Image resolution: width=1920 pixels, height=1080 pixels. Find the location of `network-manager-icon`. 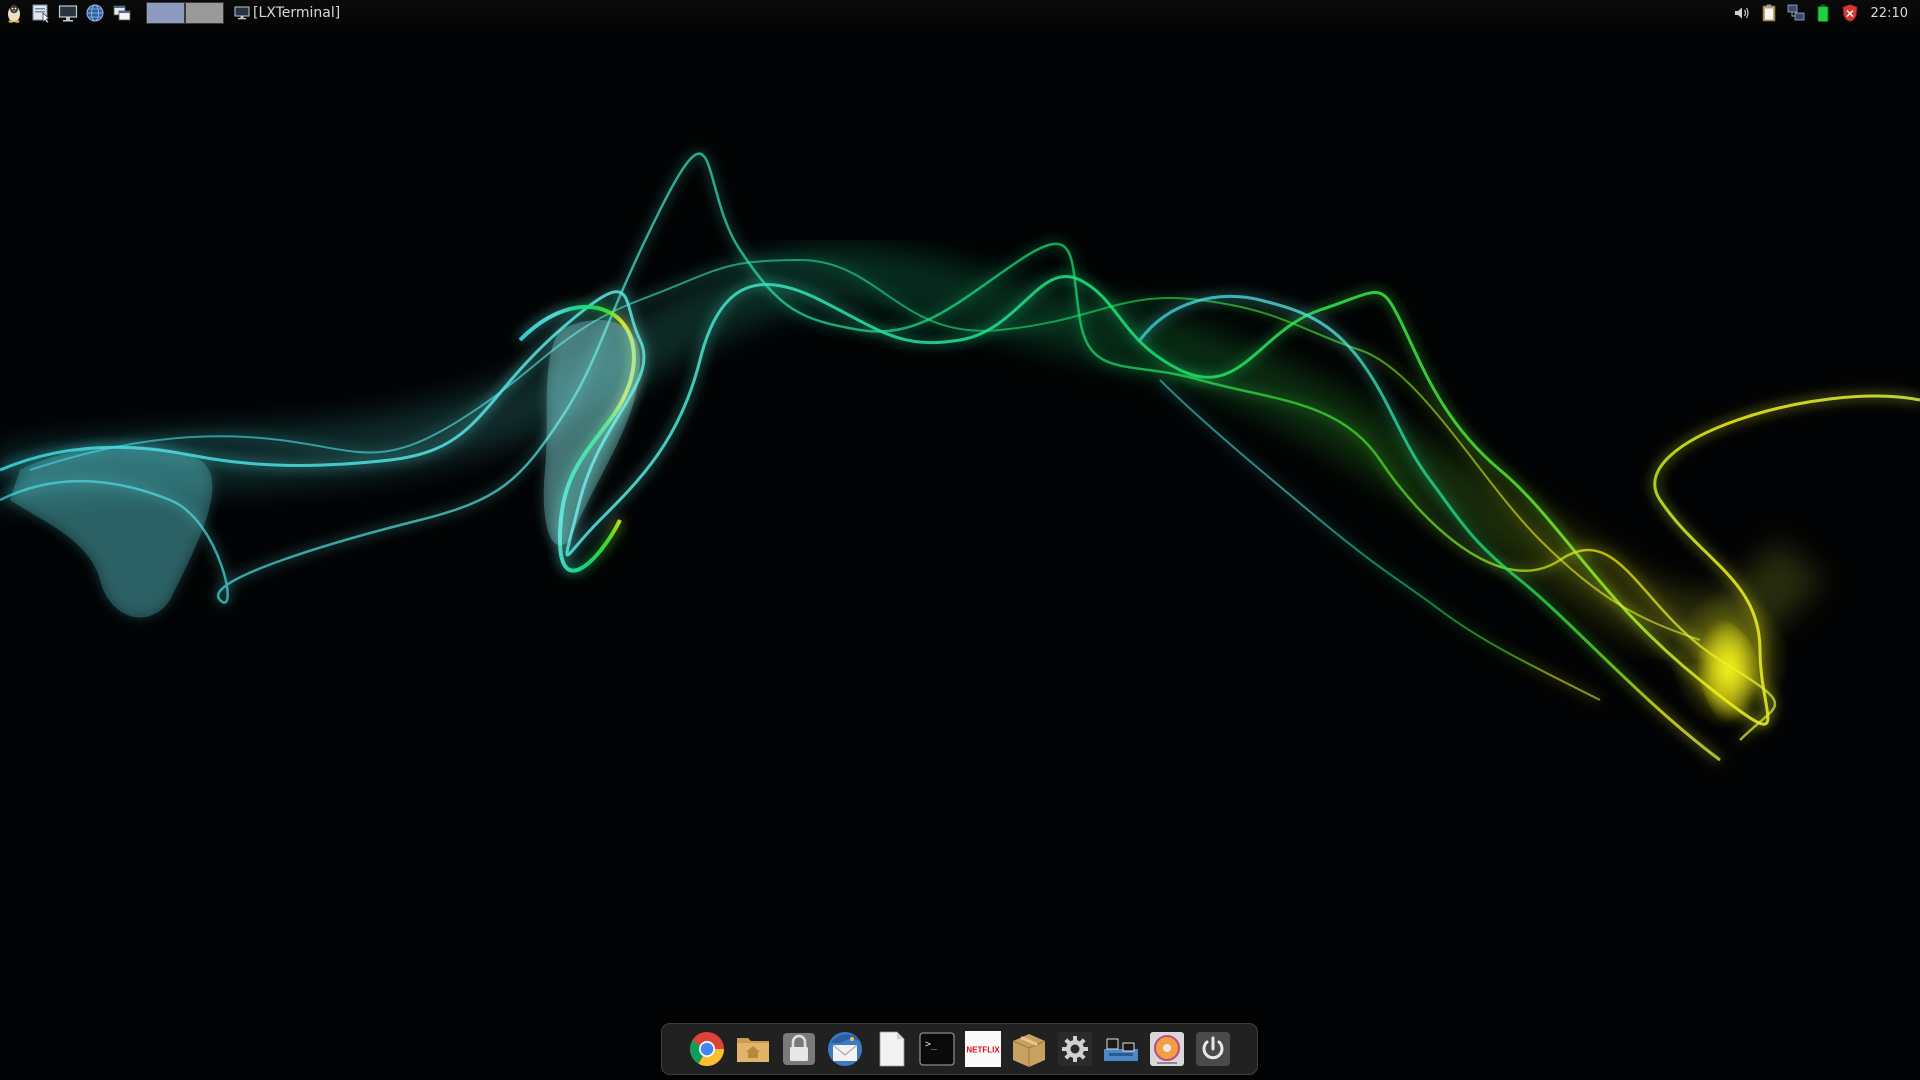

network-manager-icon is located at coordinates (1121, 1049).